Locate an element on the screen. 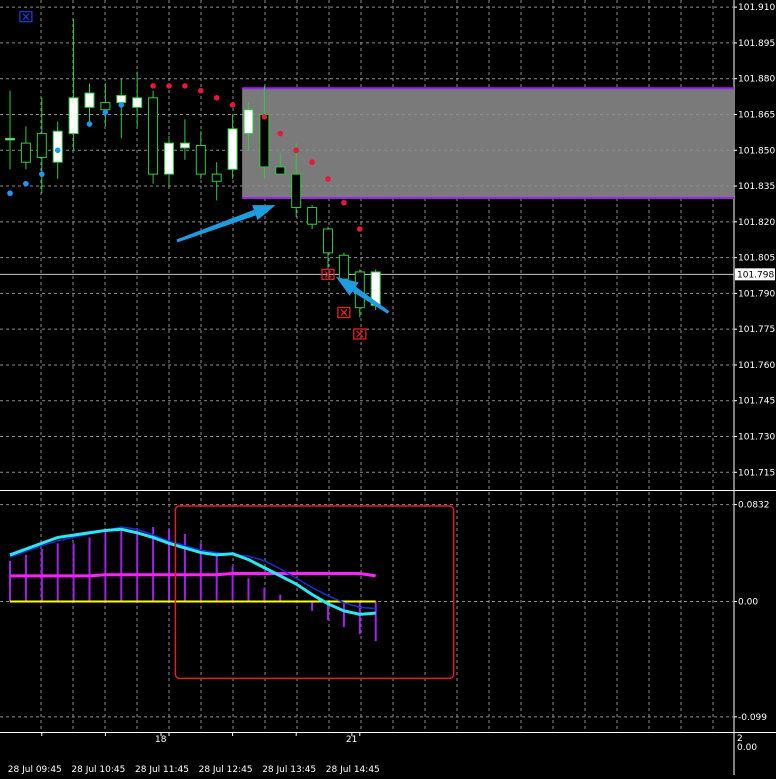 This screenshot has height=779, width=776. time-tick-label: 28 Jul 14:45 is located at coordinates (353, 770).